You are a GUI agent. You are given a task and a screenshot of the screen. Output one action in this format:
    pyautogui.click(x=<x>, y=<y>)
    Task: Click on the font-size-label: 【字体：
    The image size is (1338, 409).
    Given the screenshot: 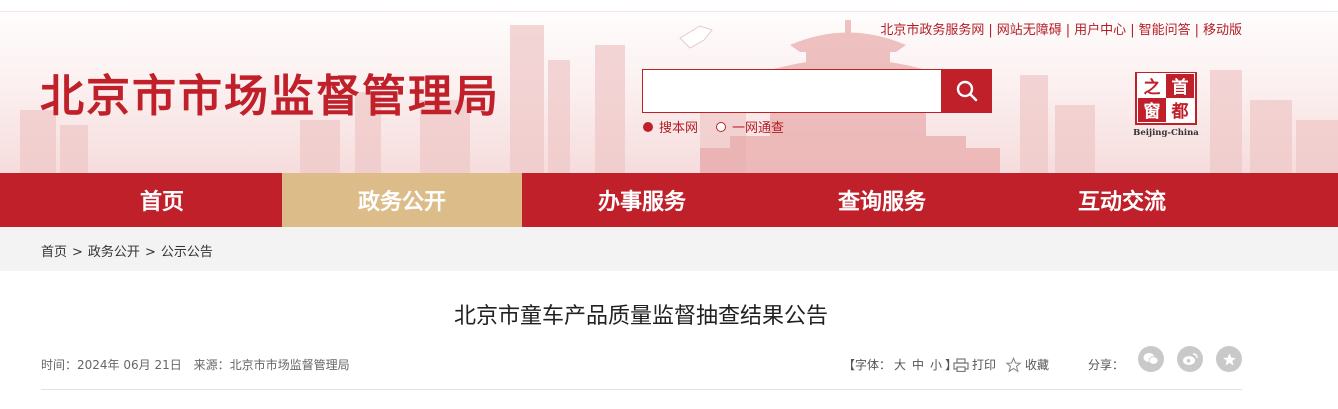 What is the action you would take?
    pyautogui.click(x=867, y=365)
    